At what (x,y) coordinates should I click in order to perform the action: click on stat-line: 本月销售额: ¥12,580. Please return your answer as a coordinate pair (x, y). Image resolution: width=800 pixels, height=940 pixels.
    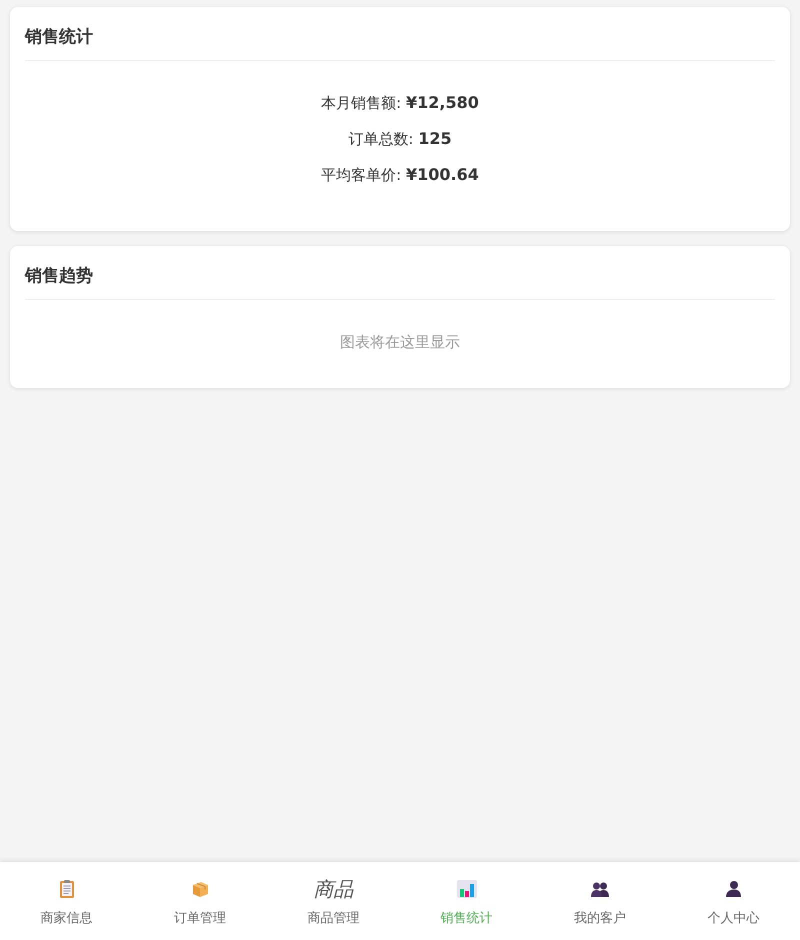
    Looking at the image, I should click on (400, 103).